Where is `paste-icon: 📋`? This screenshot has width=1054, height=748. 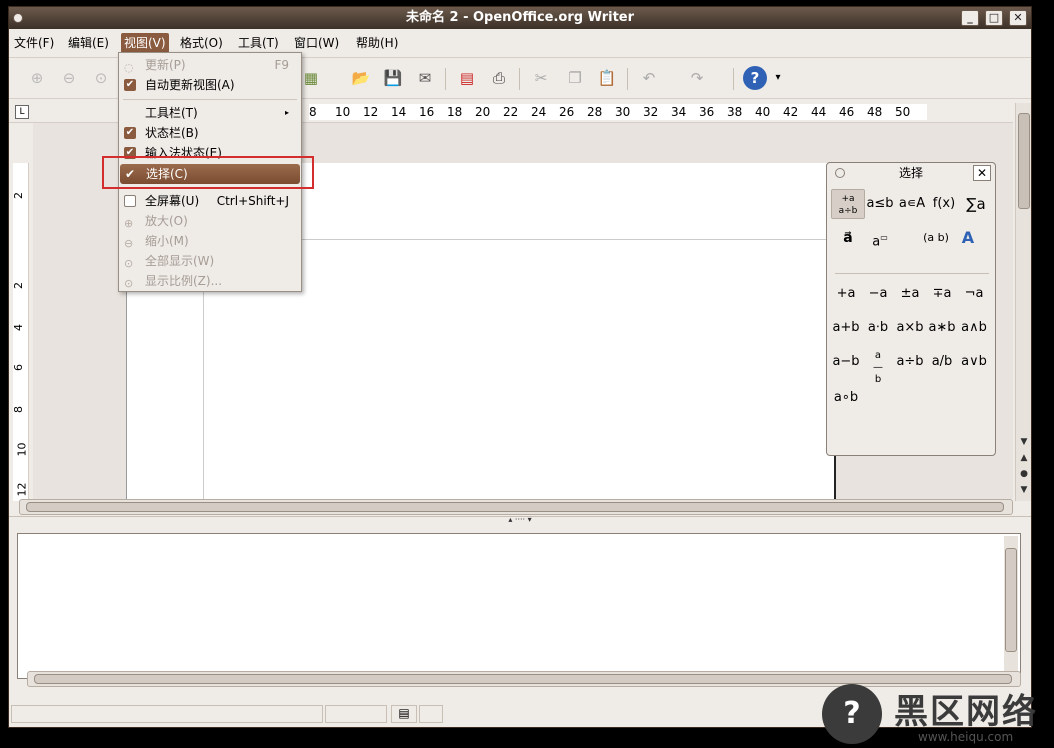
paste-icon: 📋 is located at coordinates (607, 78).